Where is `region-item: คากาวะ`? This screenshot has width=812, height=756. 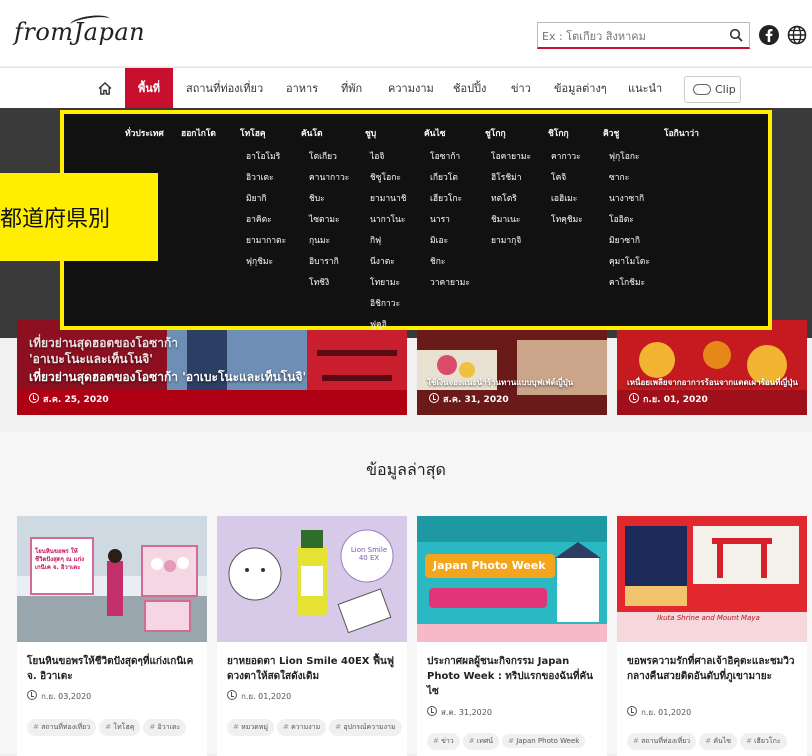
region-item: คากาวะ is located at coordinates (566, 156).